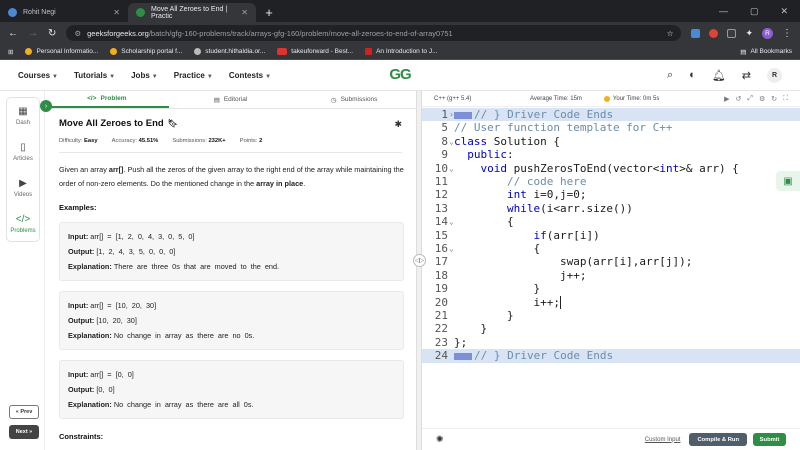 This screenshot has height=450, width=800. What do you see at coordinates (785, 99) in the screenshot?
I see `expand-icon: ⛶` at bounding box center [785, 99].